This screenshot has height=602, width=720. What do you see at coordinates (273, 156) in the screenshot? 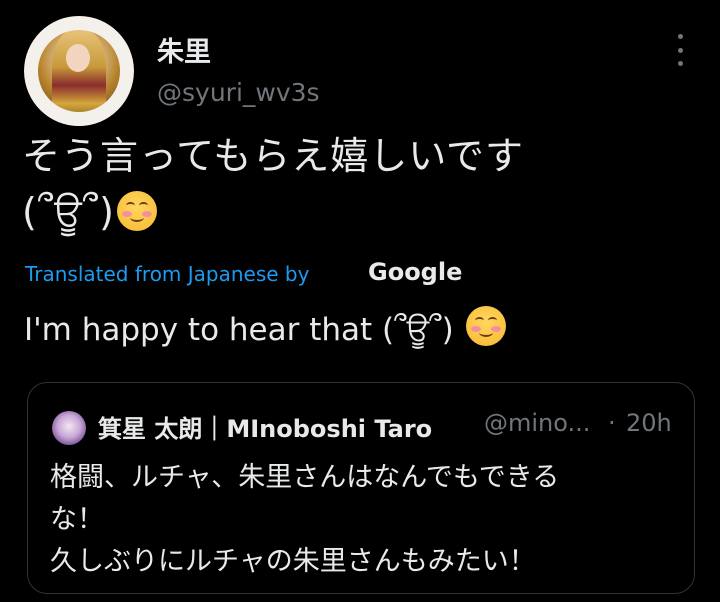
I see `tweet-text-line1: そう言ってもらえ嬉しいです` at bounding box center [273, 156].